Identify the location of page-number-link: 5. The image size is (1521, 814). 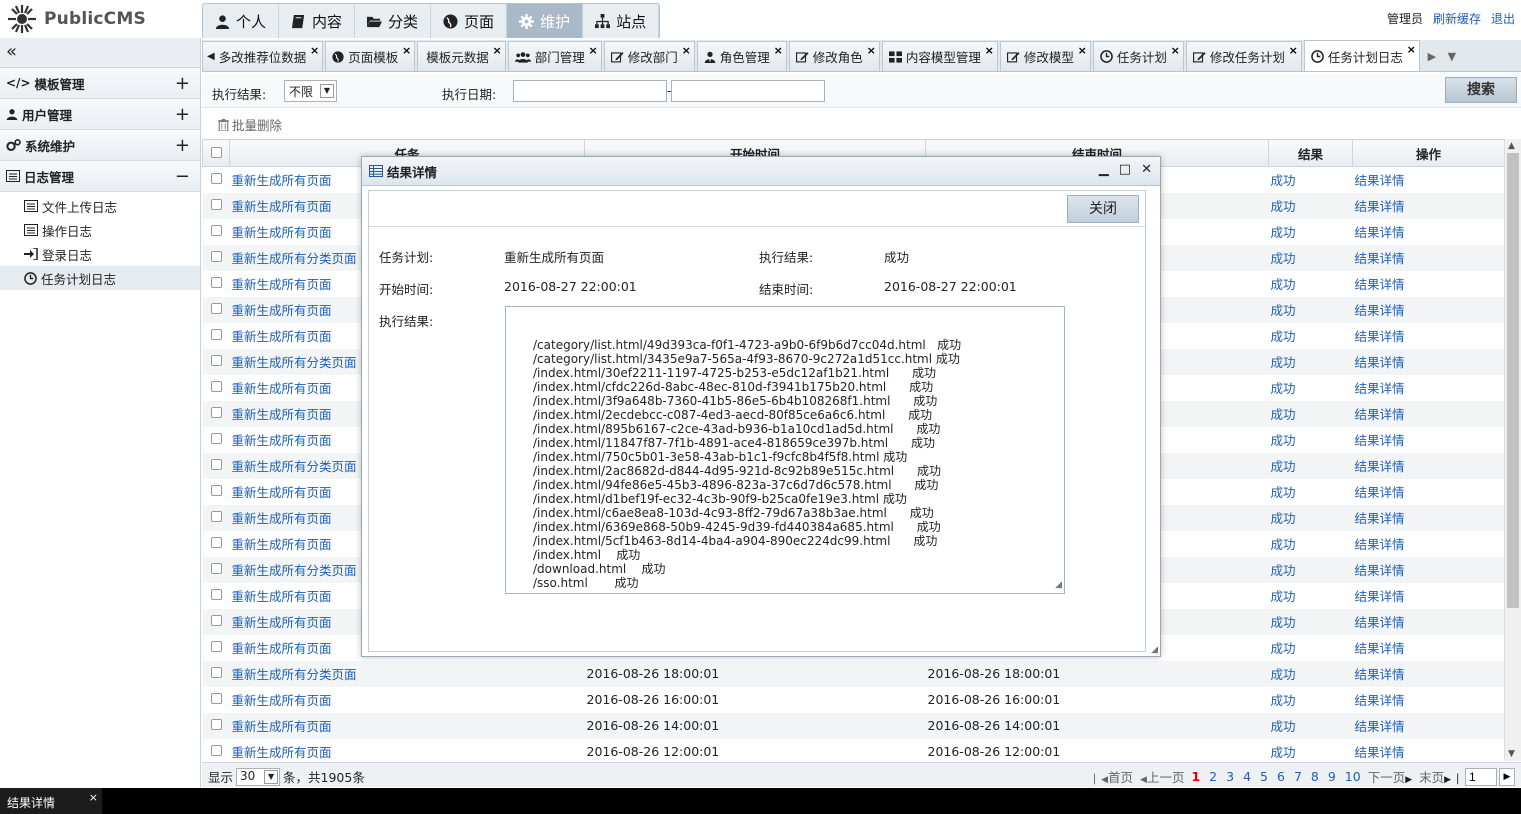
(1264, 776).